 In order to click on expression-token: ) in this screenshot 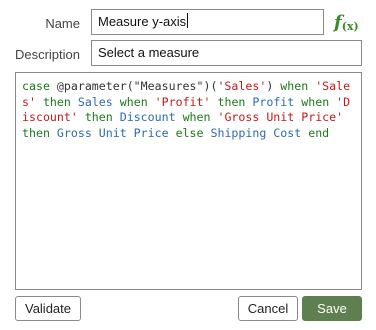, I will do `click(273, 86)`.